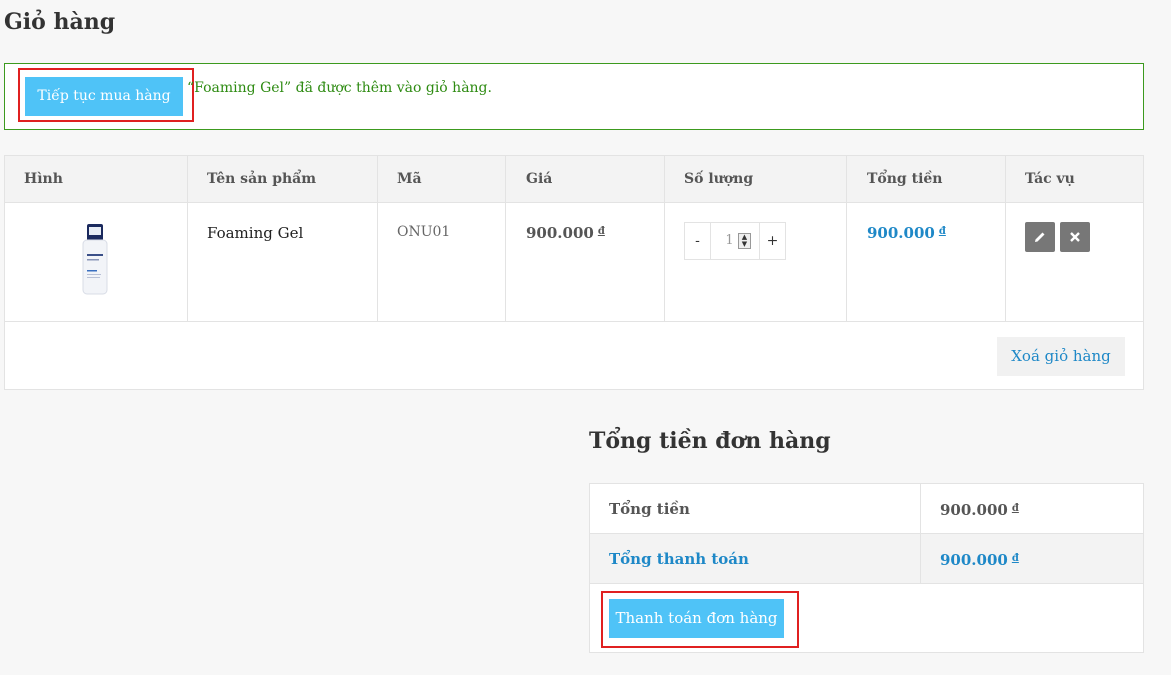 This screenshot has width=1171, height=675. What do you see at coordinates (1061, 356) in the screenshot?
I see `clear-cart-button: Xoá giỏ hàng` at bounding box center [1061, 356].